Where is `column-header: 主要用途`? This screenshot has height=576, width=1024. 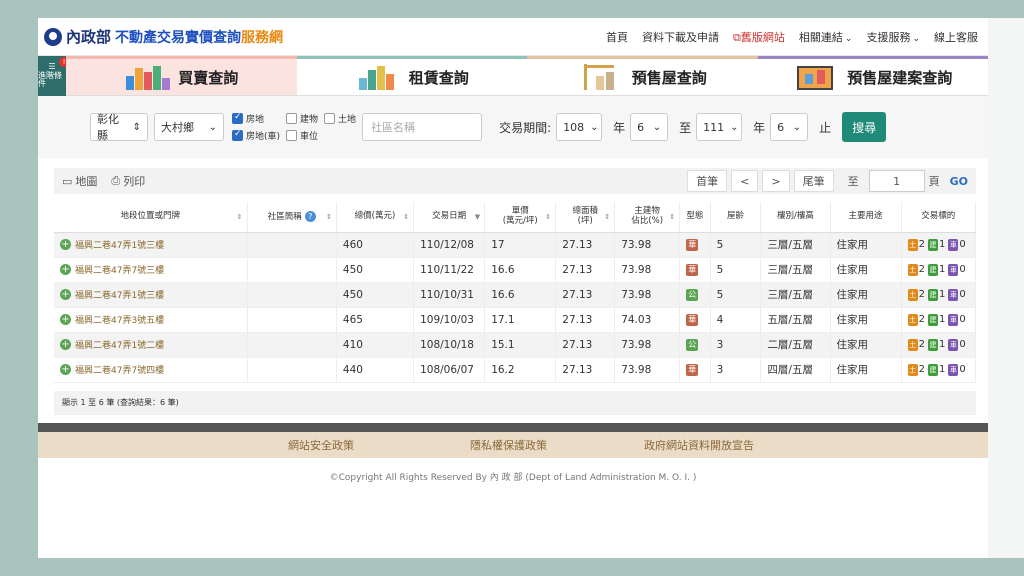 column-header: 主要用途 is located at coordinates (866, 217).